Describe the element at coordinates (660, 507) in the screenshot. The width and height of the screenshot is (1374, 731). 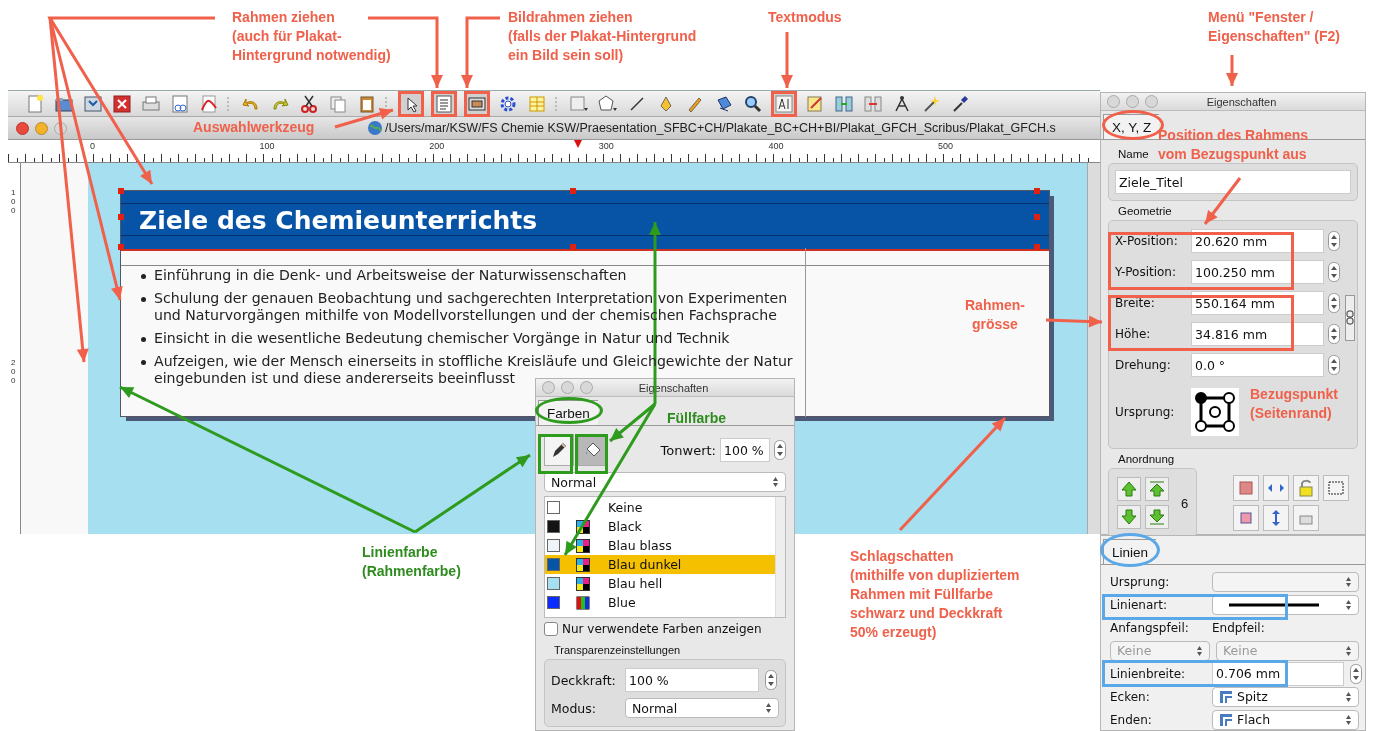
I see `color-list-item: Keine` at that location.